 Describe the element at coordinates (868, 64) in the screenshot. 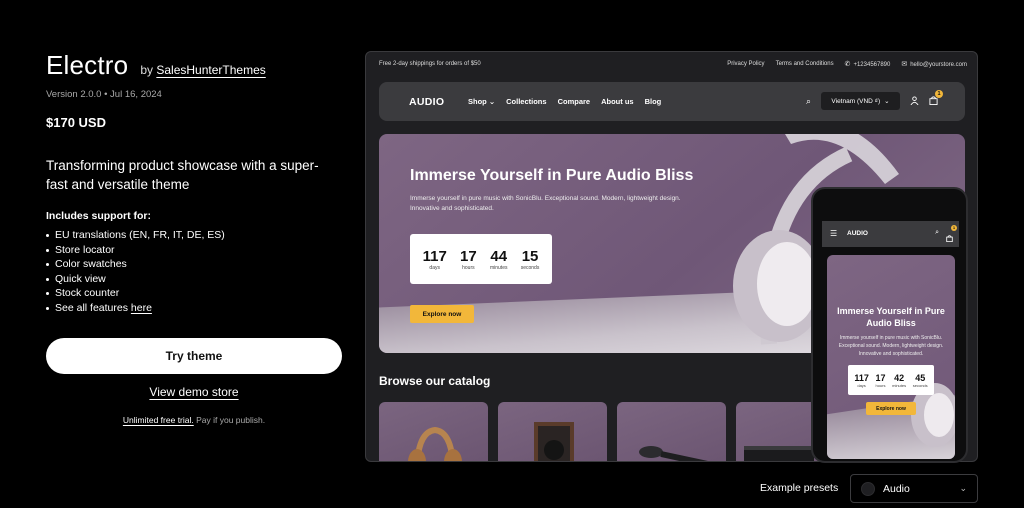

I see `phone-contact: ✆ +1234567890` at that location.